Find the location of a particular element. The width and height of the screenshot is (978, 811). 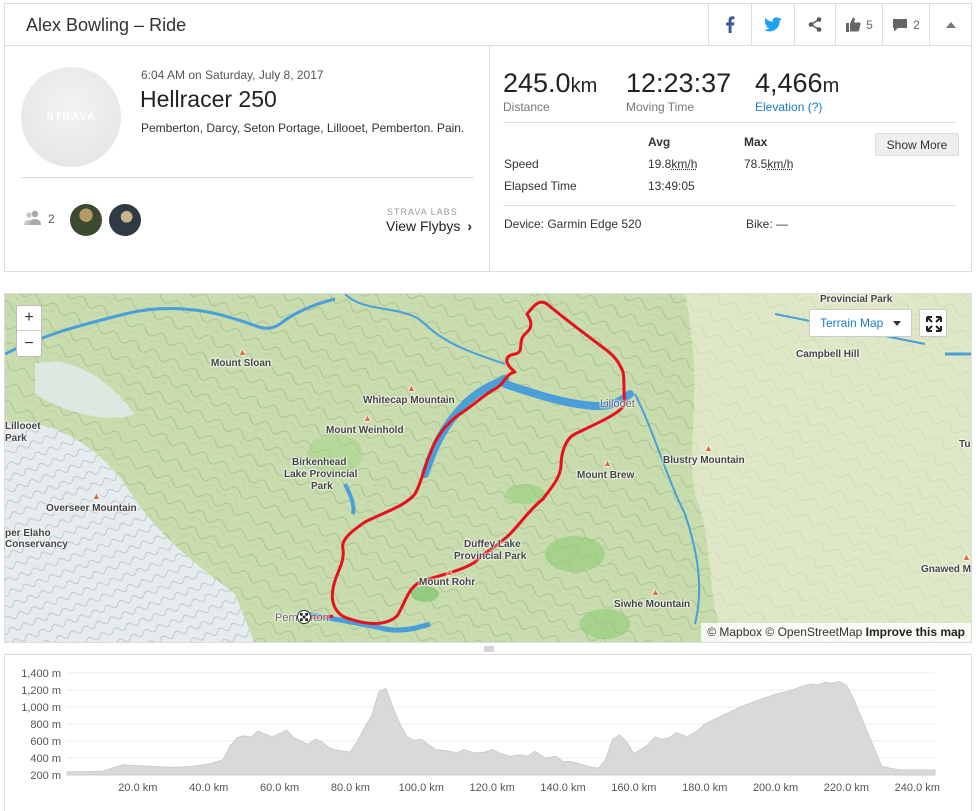

athletes-count: 2 is located at coordinates (51, 219).